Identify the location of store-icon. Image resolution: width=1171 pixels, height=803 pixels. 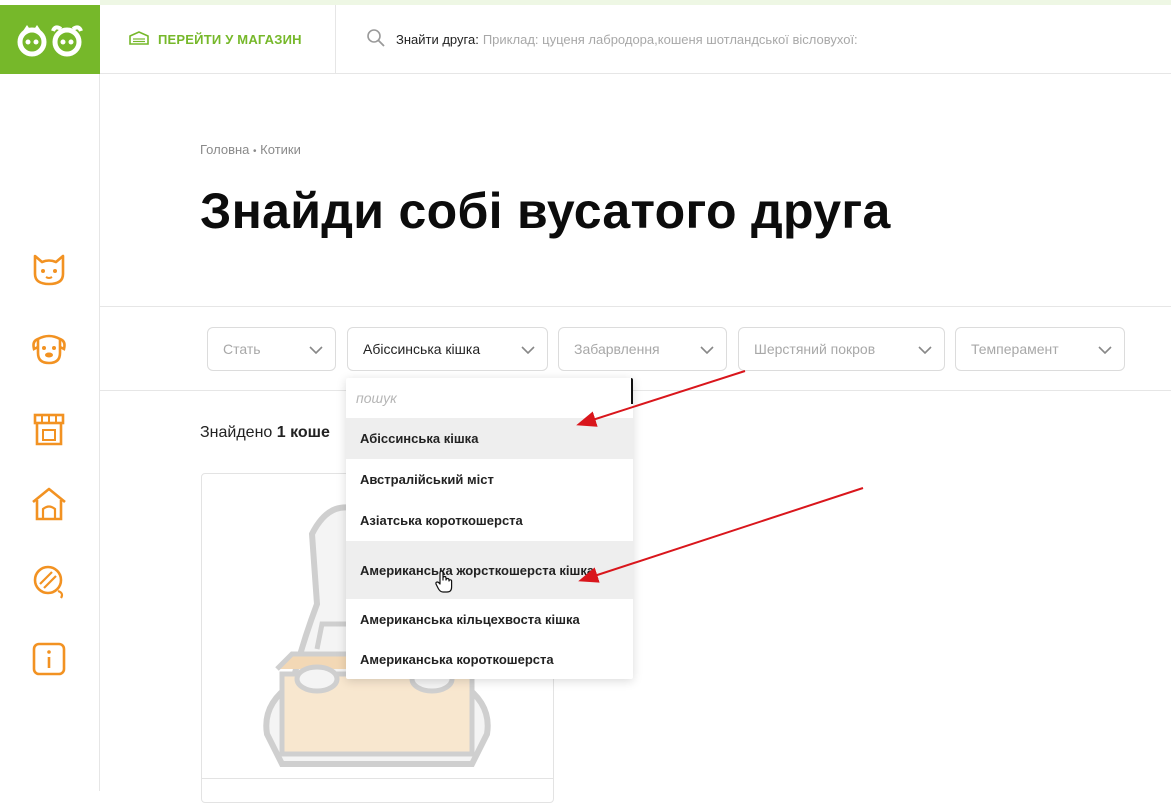
(139, 39).